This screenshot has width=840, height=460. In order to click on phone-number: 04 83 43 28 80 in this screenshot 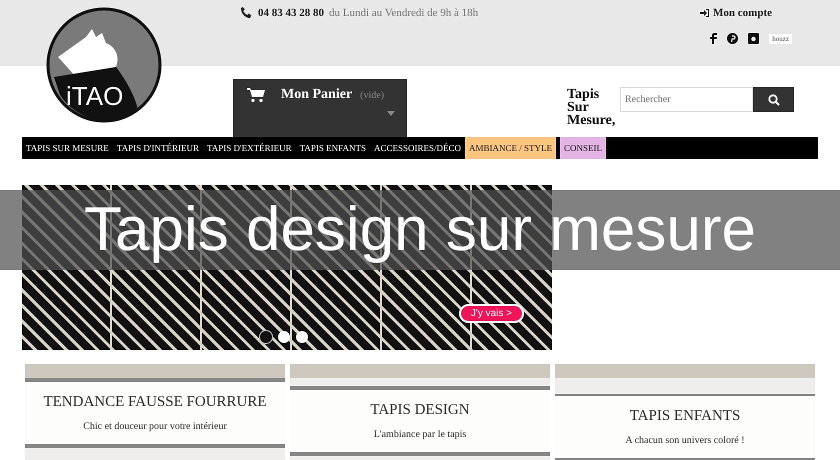, I will do `click(291, 12)`.